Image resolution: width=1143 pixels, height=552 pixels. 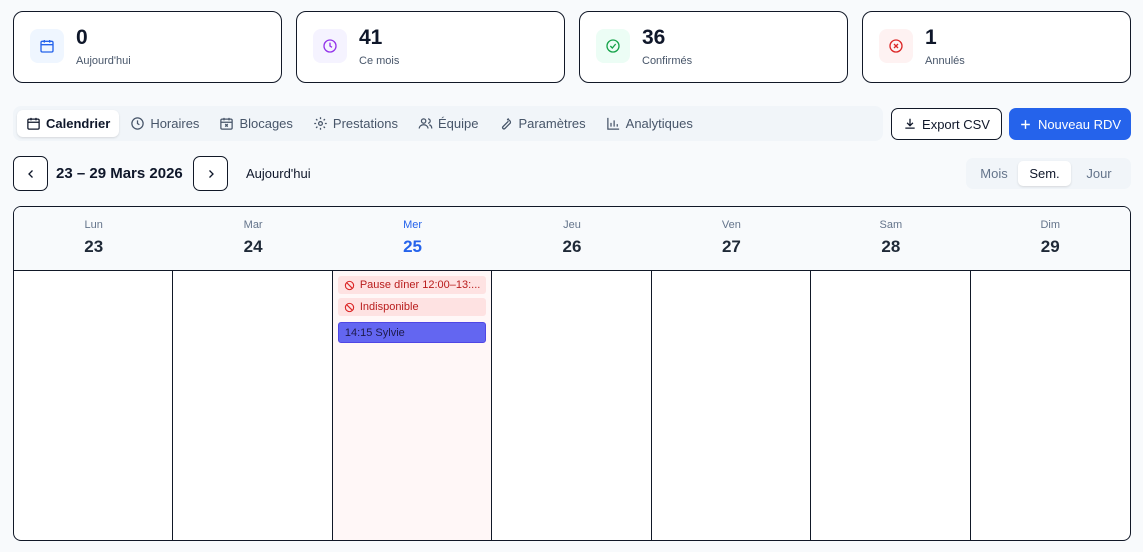 I want to click on tab-label: Analytiques, so click(x=659, y=123).